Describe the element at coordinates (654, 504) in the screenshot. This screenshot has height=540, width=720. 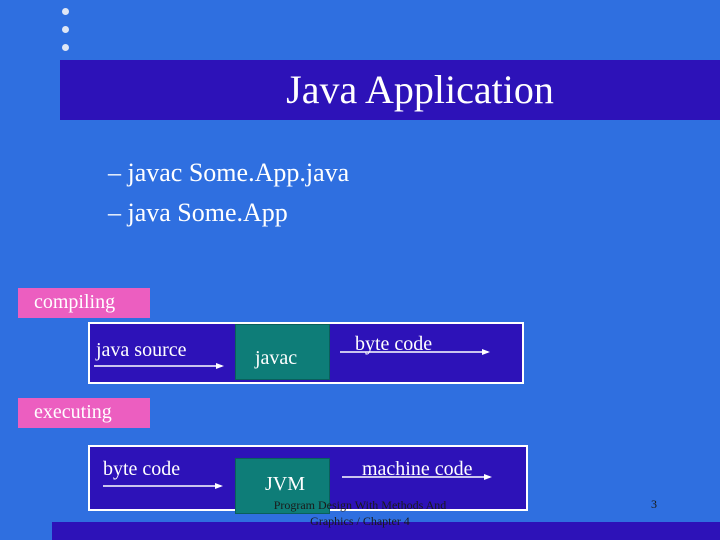
I see `page-number: 3` at that location.